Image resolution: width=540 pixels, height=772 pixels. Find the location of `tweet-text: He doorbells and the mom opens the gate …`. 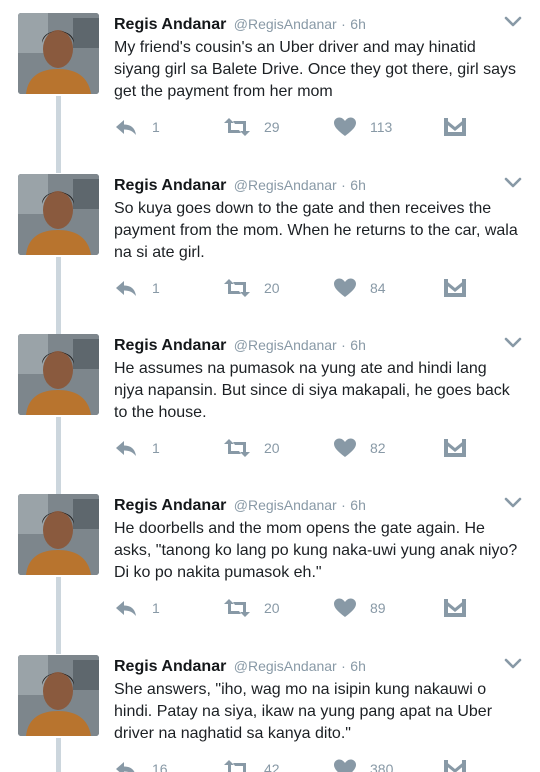

tweet-text: He doorbells and the mom opens the gate … is located at coordinates (316, 550).